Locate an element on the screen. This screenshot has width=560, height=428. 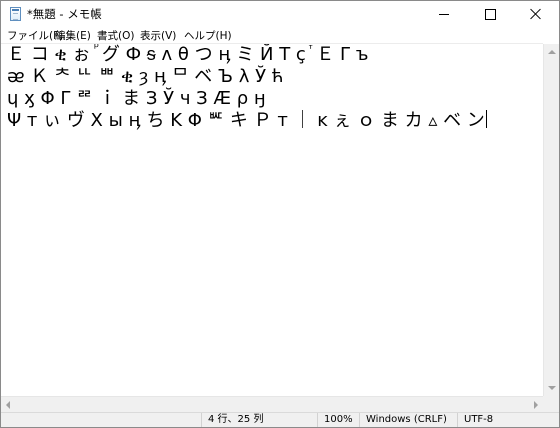
menu-view: 表示(V) is located at coordinates (158, 35).